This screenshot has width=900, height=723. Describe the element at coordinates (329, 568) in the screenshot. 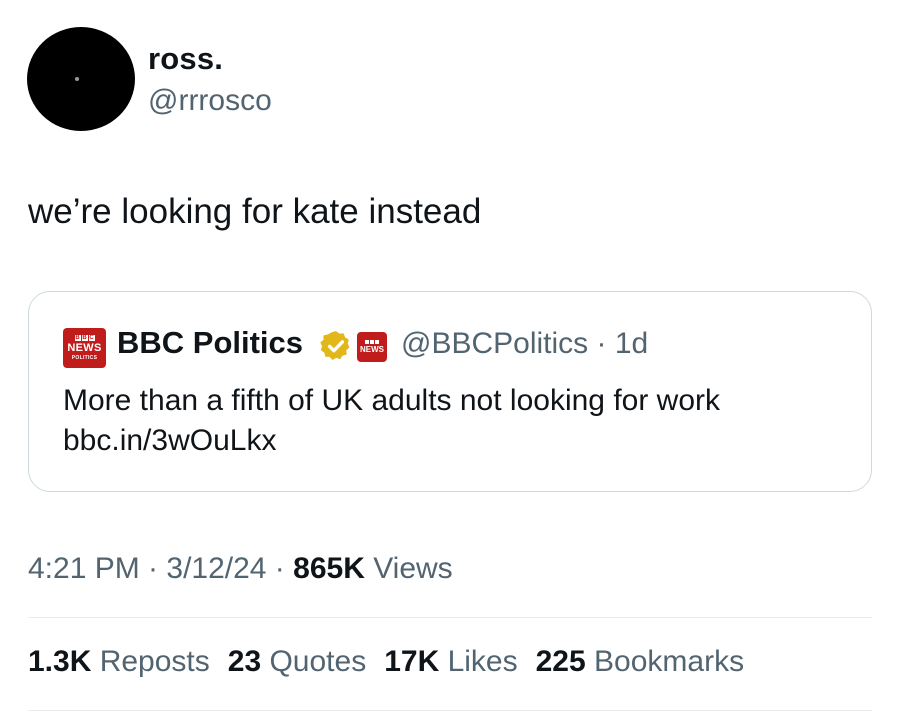

I see `views-count: 865K` at that location.